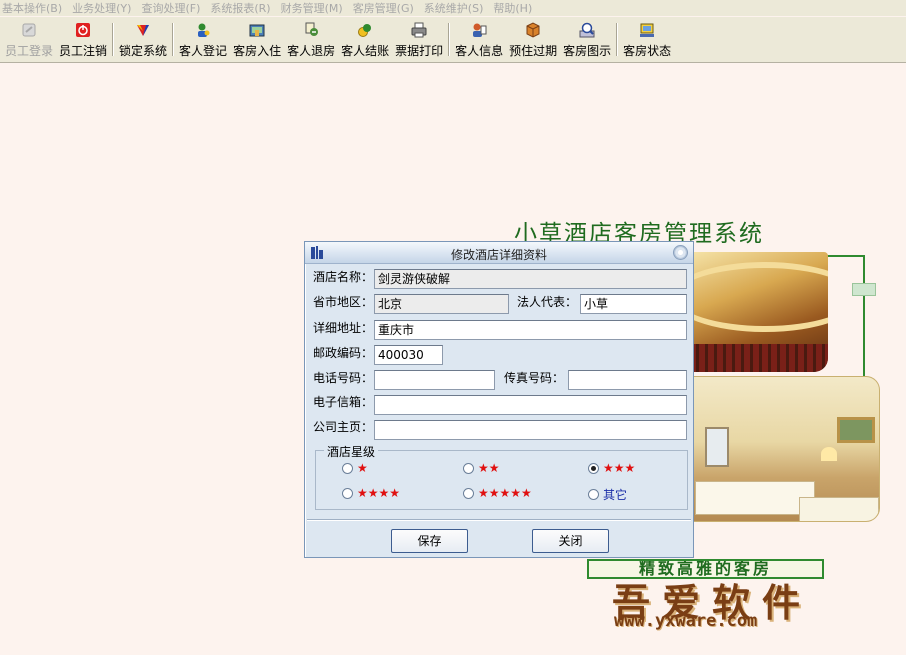 The height and width of the screenshot is (655, 906). I want to click on radio-dot-checked, so click(593, 468).